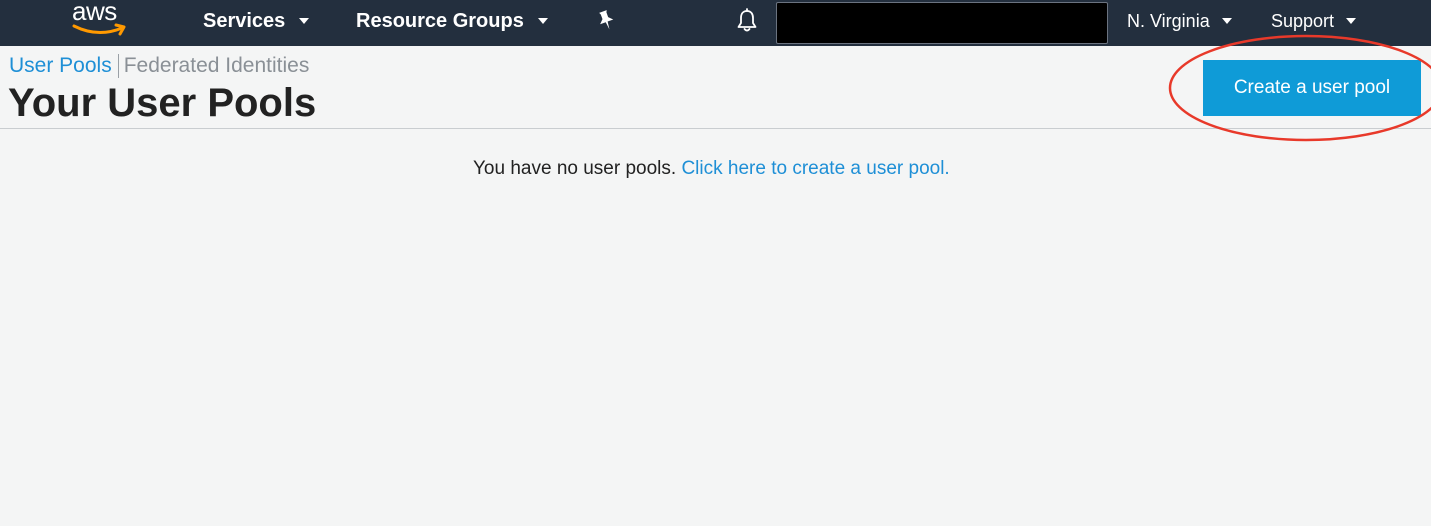  Describe the element at coordinates (606, 20) in the screenshot. I see `pin-icon` at that location.